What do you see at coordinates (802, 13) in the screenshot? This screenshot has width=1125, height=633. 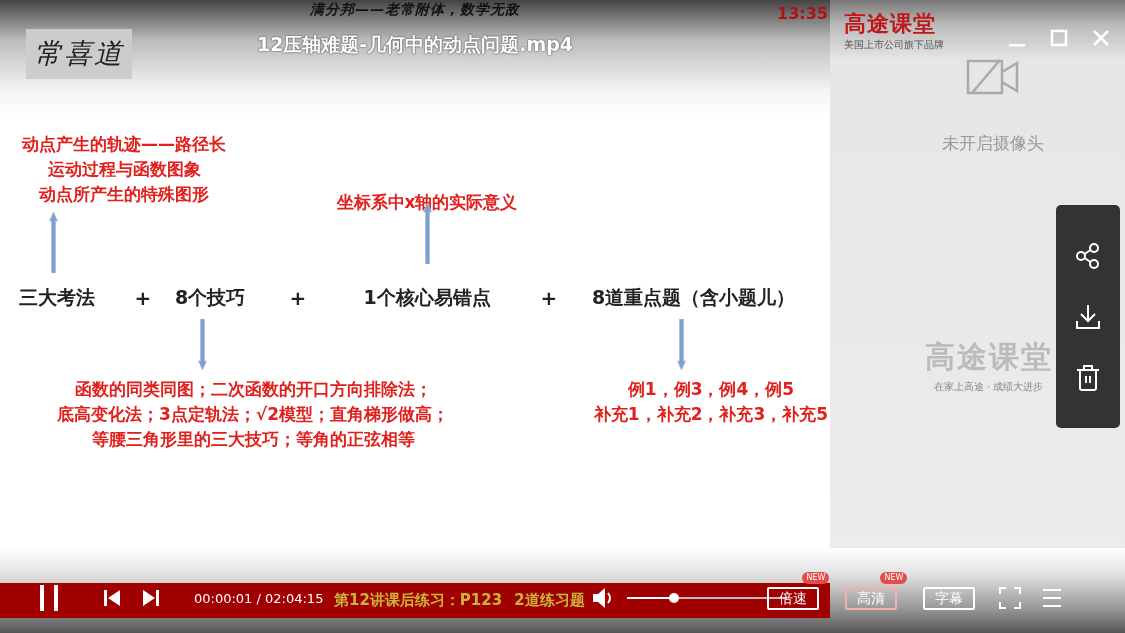 I see `clock-time: 13:35` at bounding box center [802, 13].